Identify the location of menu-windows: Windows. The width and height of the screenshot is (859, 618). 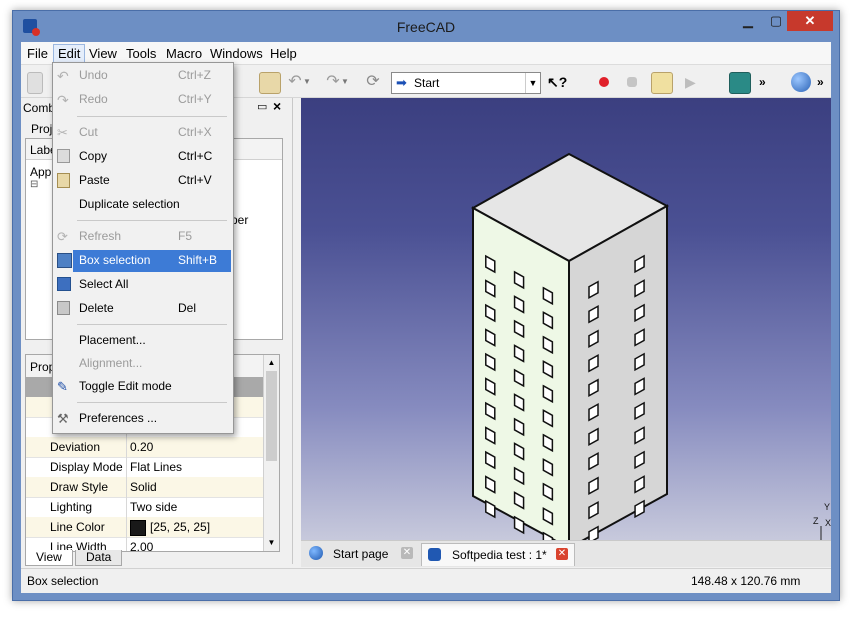
(236, 53).